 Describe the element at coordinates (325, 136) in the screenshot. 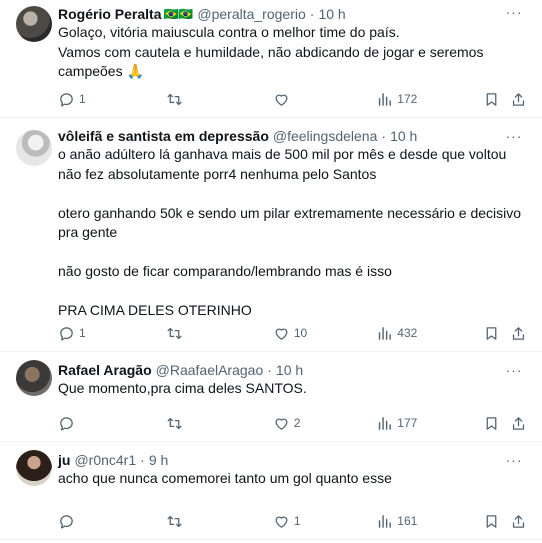

I see `author-handle: @feelingsdelena` at that location.